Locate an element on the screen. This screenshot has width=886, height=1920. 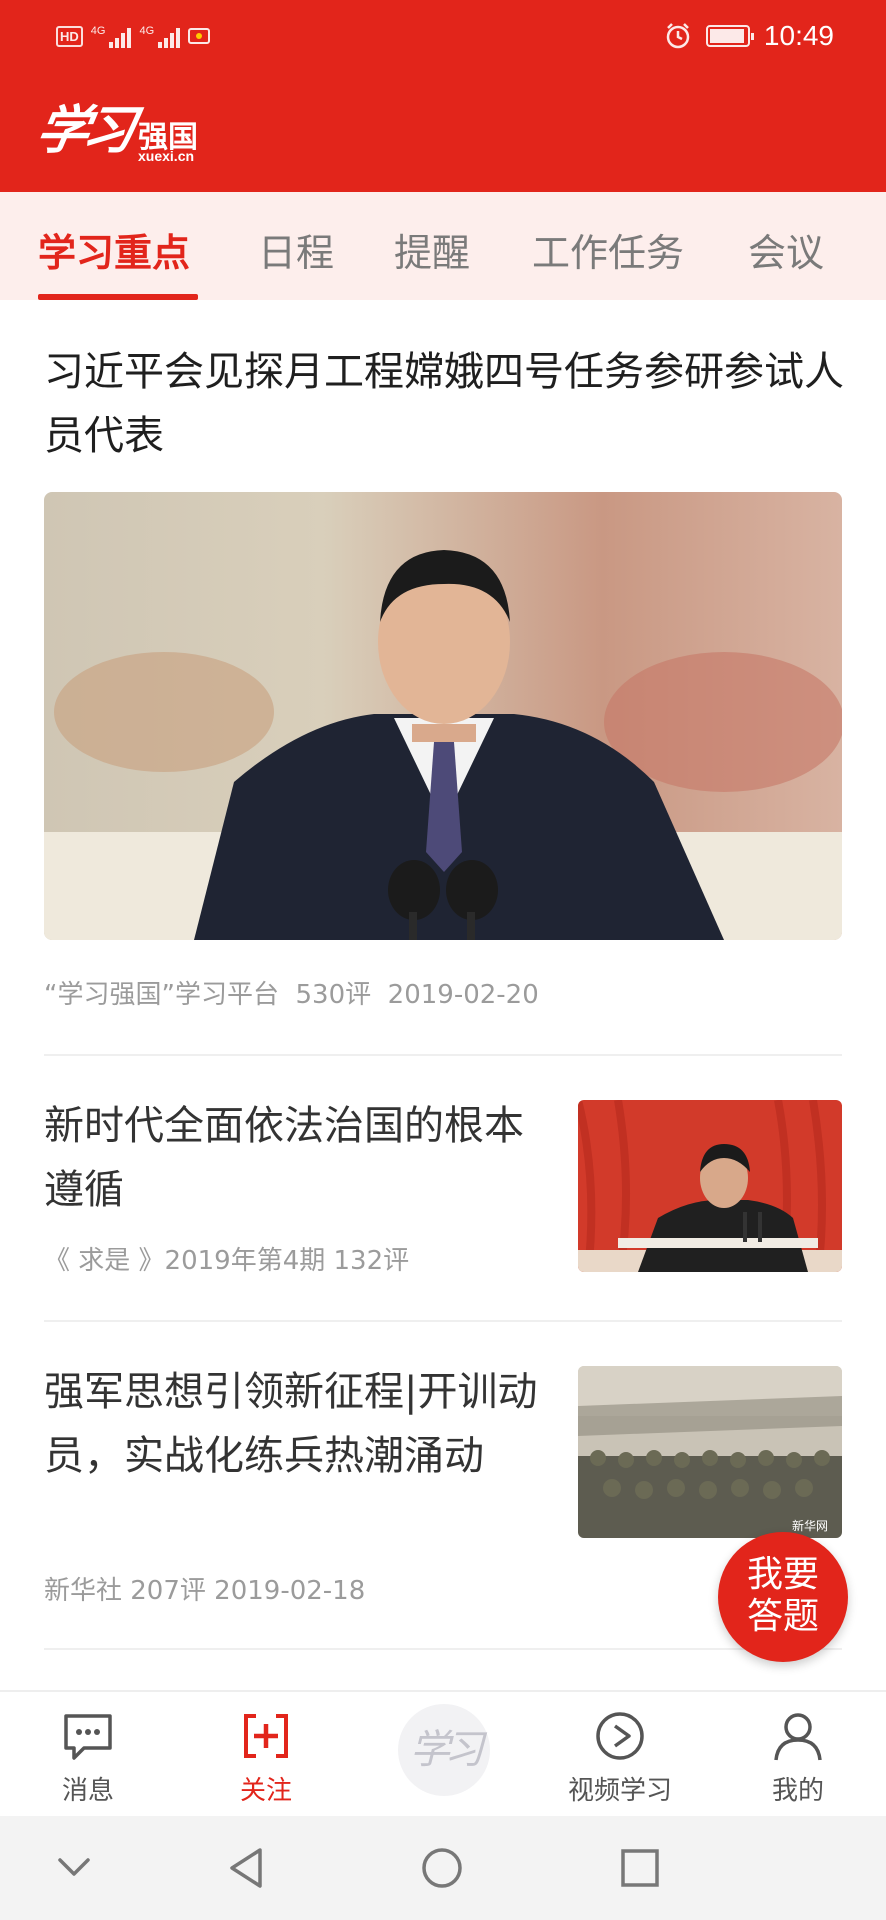
nav-item-video-study: 视频学习 is located at coordinates (620, 1758).